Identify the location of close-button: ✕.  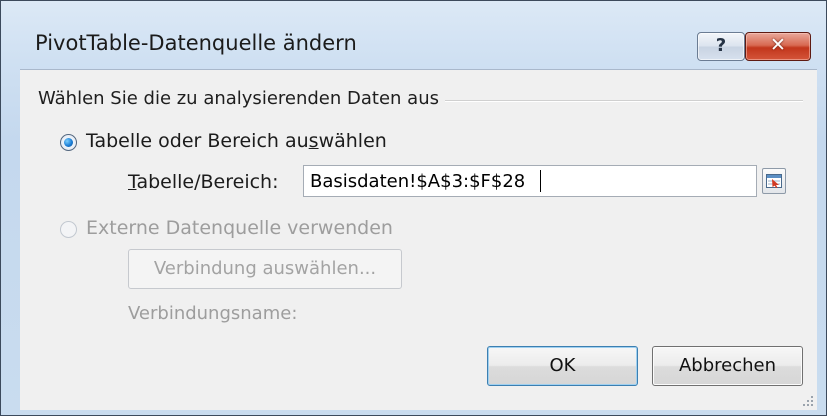
(778, 46).